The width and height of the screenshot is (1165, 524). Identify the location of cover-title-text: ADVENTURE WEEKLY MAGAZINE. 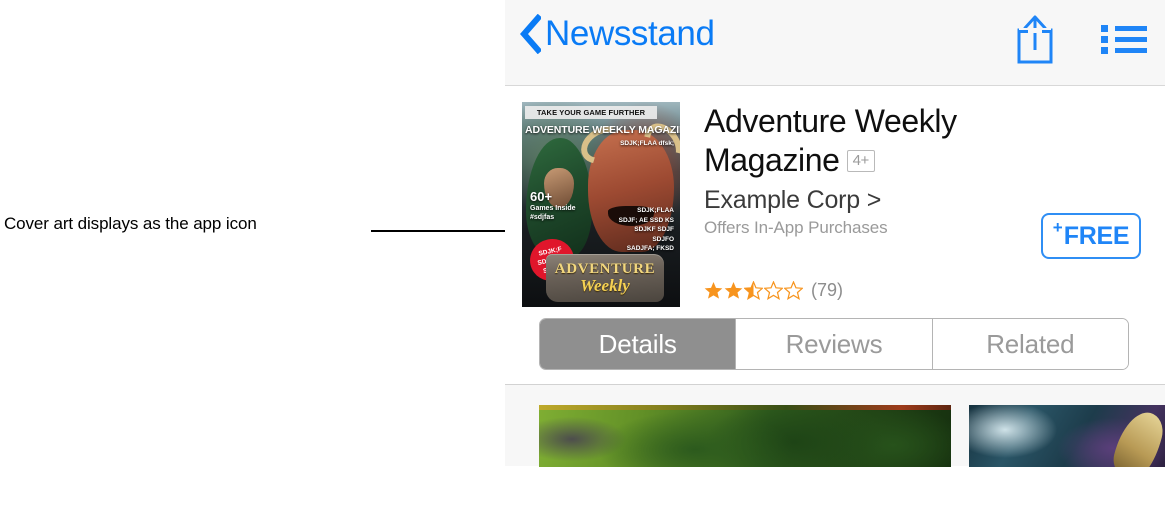
(602, 130).